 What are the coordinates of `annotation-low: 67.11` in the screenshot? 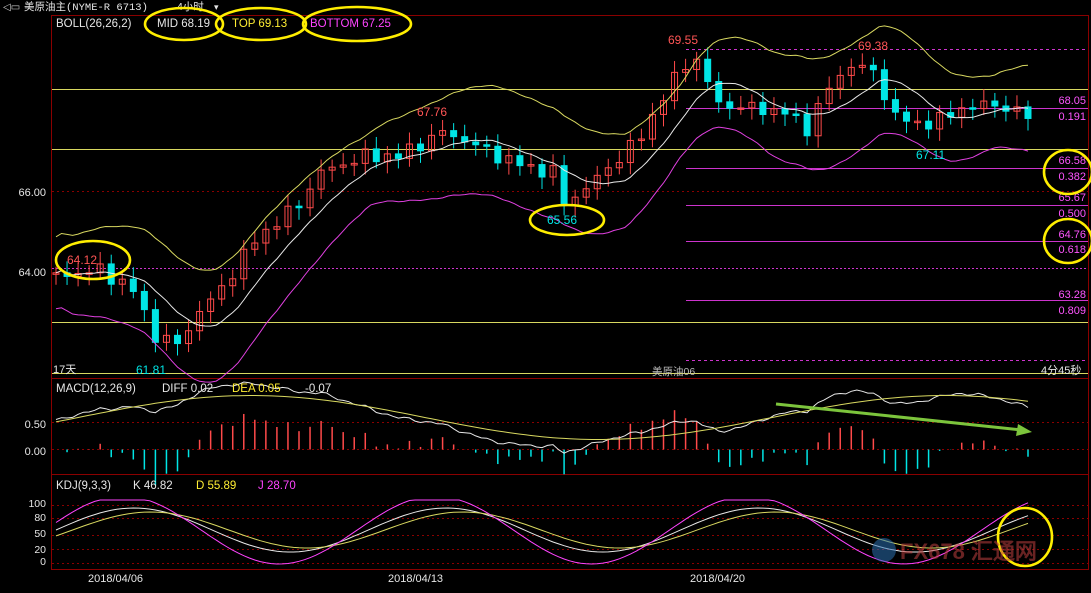 It's located at (930, 155).